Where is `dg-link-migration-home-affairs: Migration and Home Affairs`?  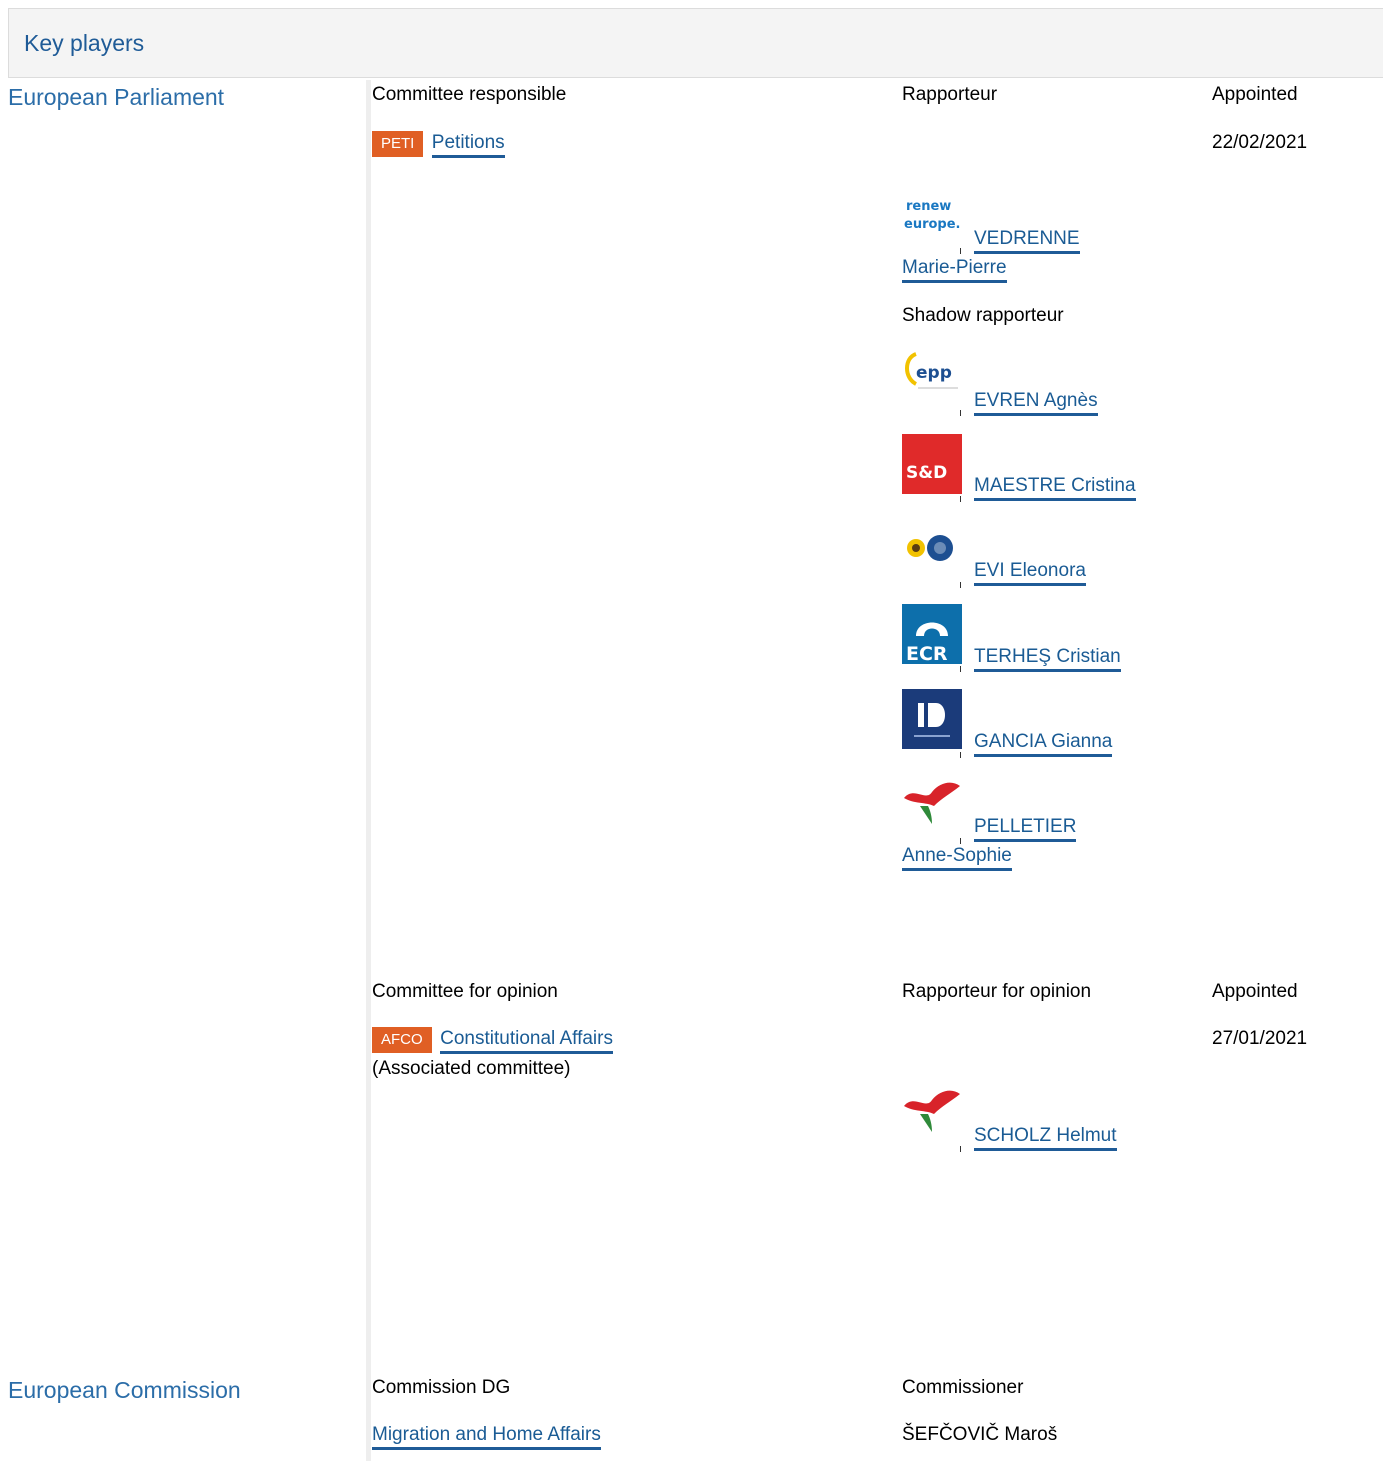 dg-link-migration-home-affairs: Migration and Home Affairs is located at coordinates (486, 1437).